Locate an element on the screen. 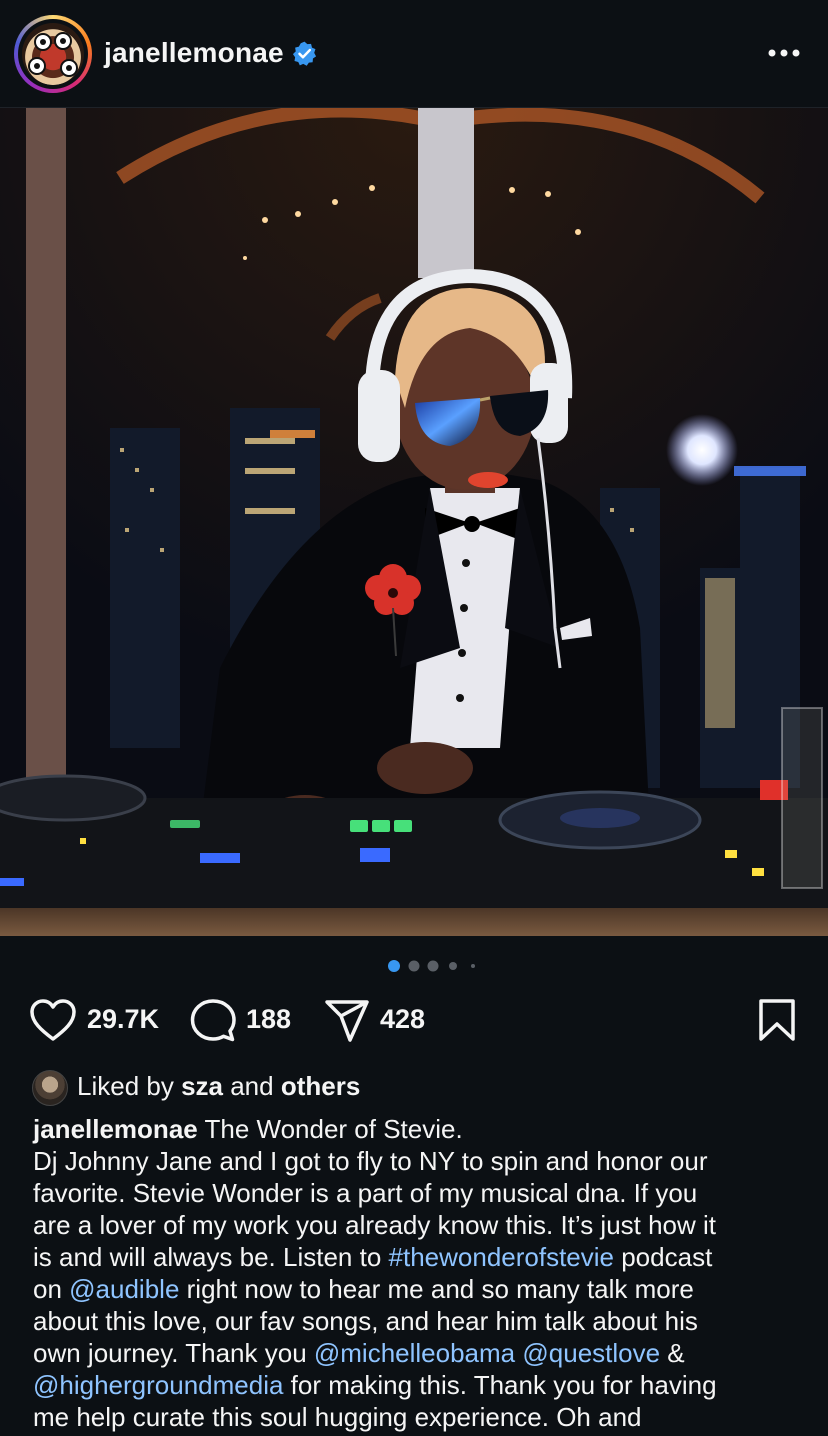 The width and height of the screenshot is (828, 1436). carousel-dot-active is located at coordinates (394, 966).